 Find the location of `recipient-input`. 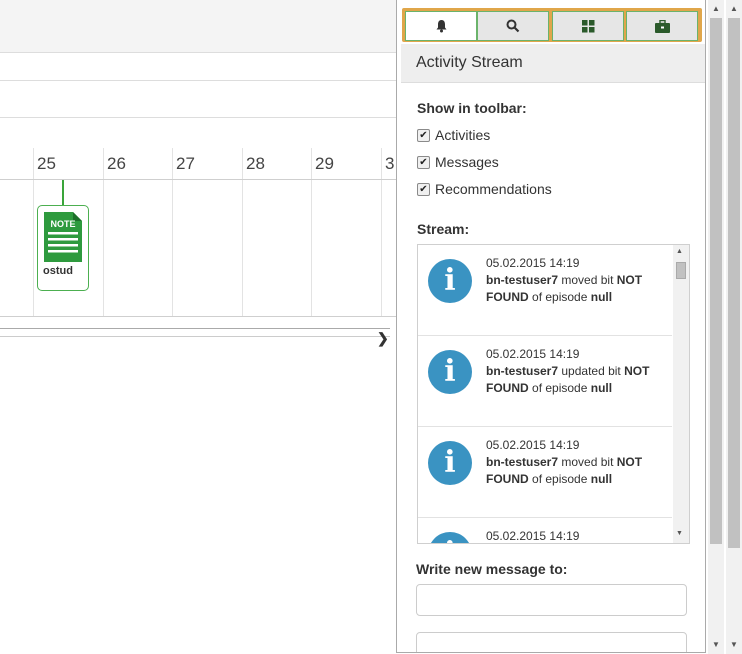

recipient-input is located at coordinates (551, 600).